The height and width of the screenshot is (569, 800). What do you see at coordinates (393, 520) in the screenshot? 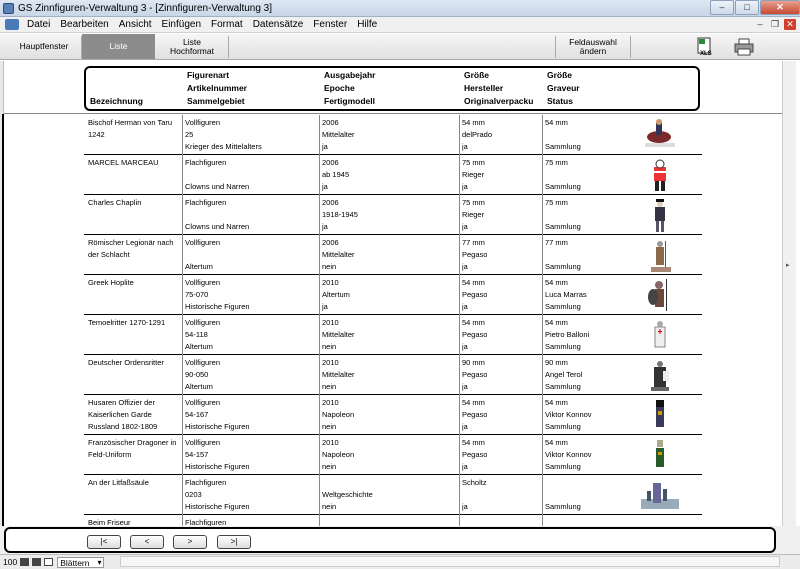
I see `table-row: Beim Friseur Flachfiguren` at bounding box center [393, 520].